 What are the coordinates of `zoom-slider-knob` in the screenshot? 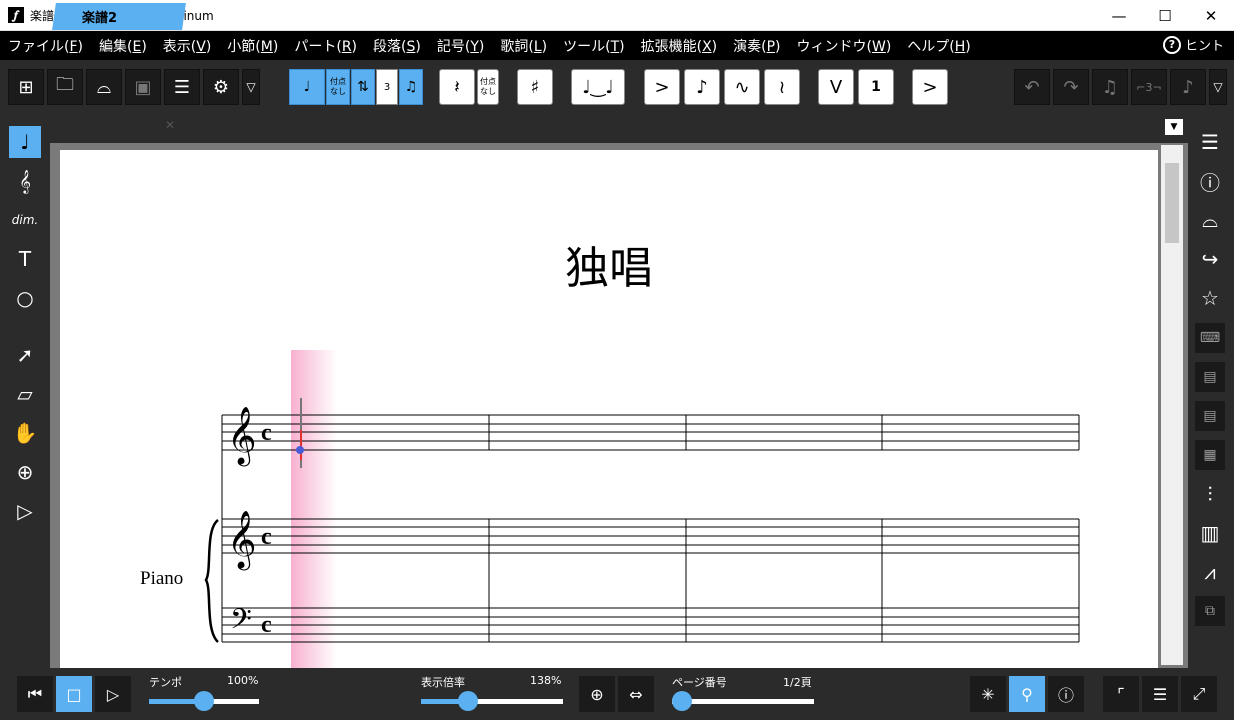 It's located at (468, 701).